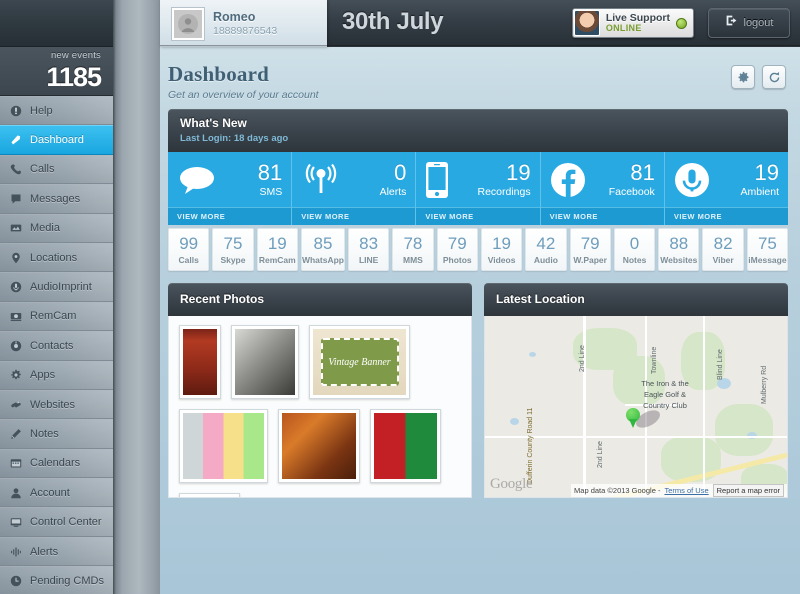  I want to click on phone-icon, so click(15, 169).